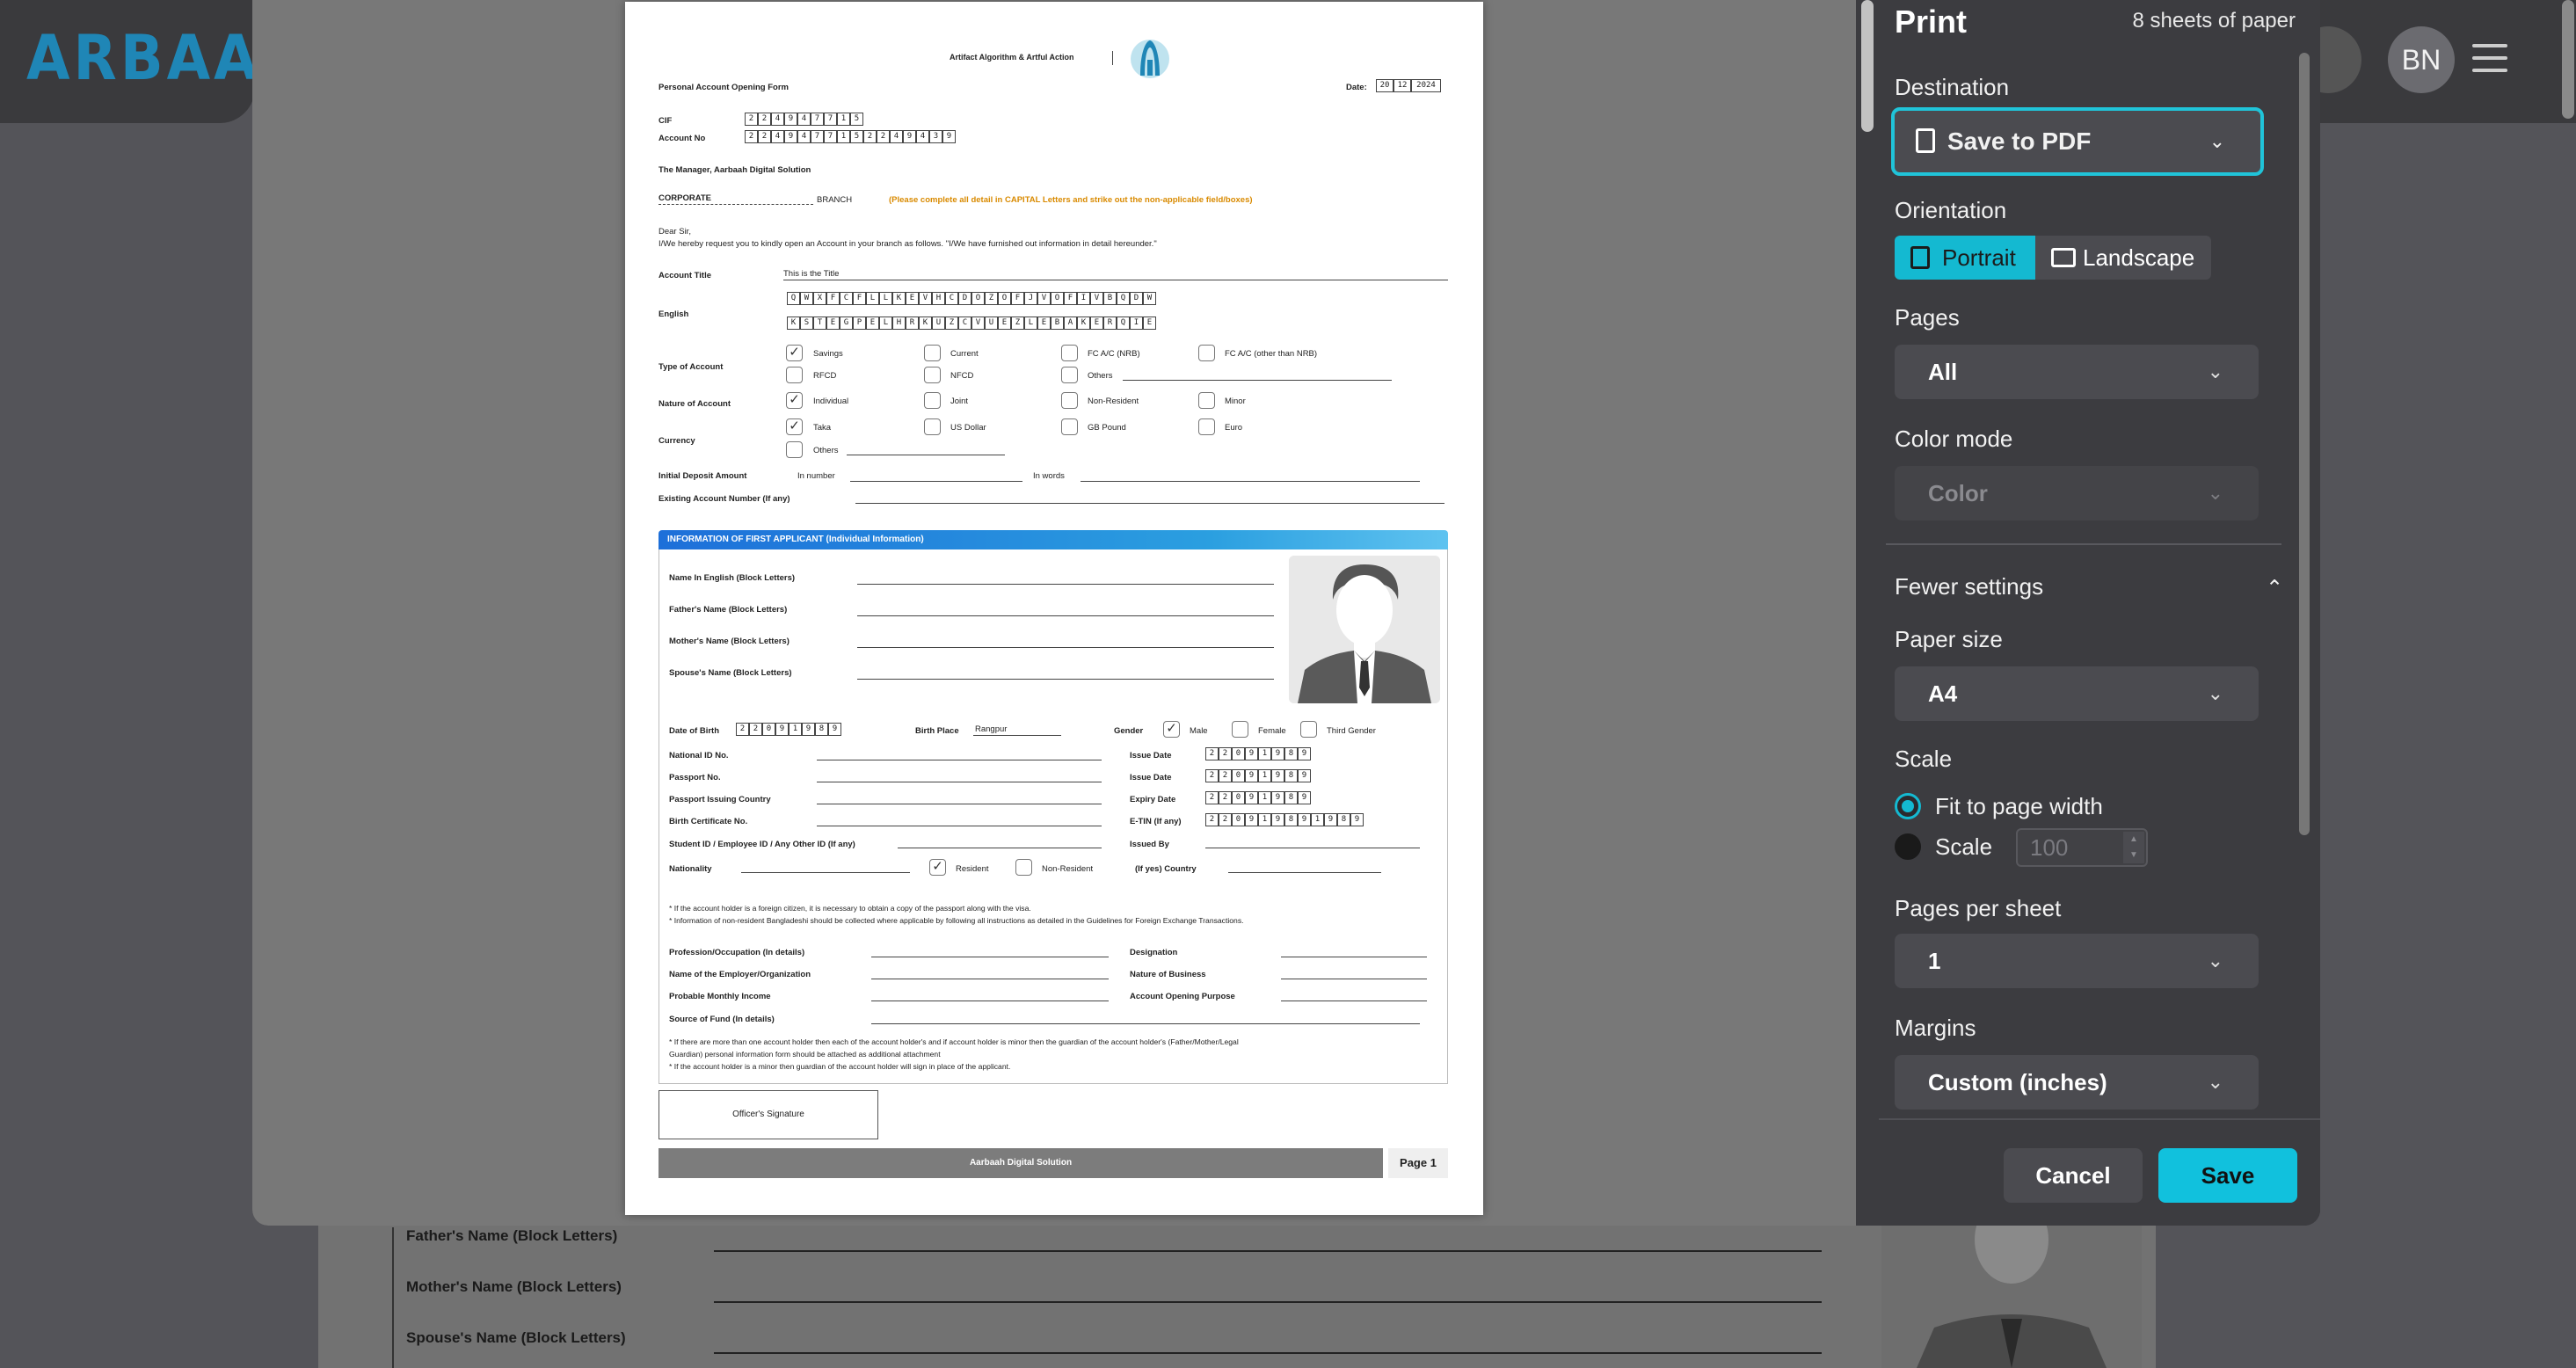 This screenshot has width=2576, height=1368. What do you see at coordinates (722, 1019) in the screenshot?
I see `source-of-fund-label: Source of Fund (In details)` at bounding box center [722, 1019].